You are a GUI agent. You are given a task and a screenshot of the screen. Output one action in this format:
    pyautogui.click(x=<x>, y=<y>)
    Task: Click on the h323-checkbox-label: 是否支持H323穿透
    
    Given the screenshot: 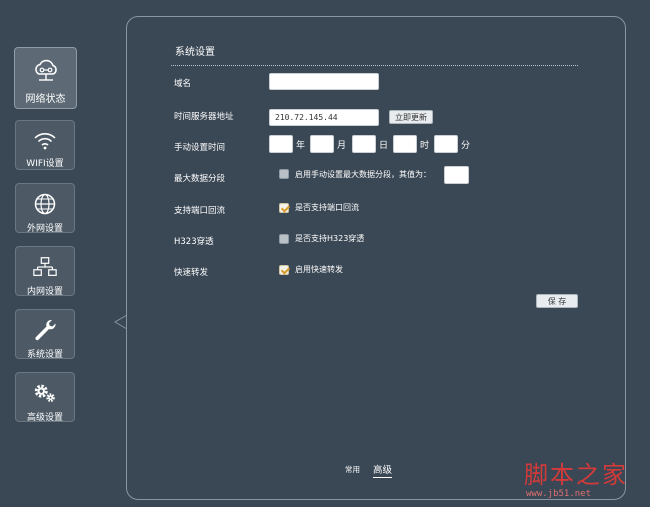 What is the action you would take?
    pyautogui.click(x=330, y=238)
    